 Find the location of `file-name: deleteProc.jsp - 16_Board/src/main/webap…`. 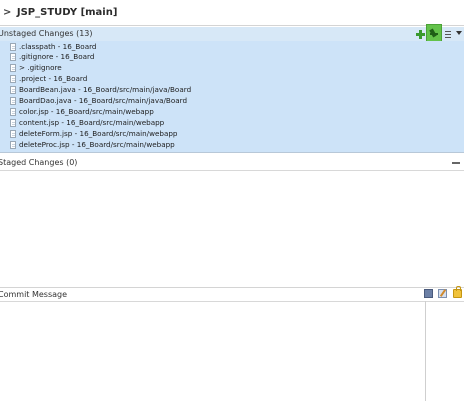

file-name: deleteProc.jsp - 16_Board/src/main/webap… is located at coordinates (97, 144).